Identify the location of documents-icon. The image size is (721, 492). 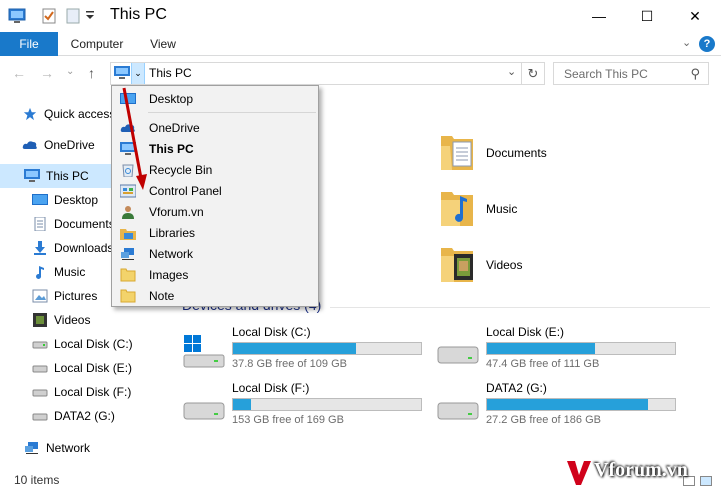
(40, 224).